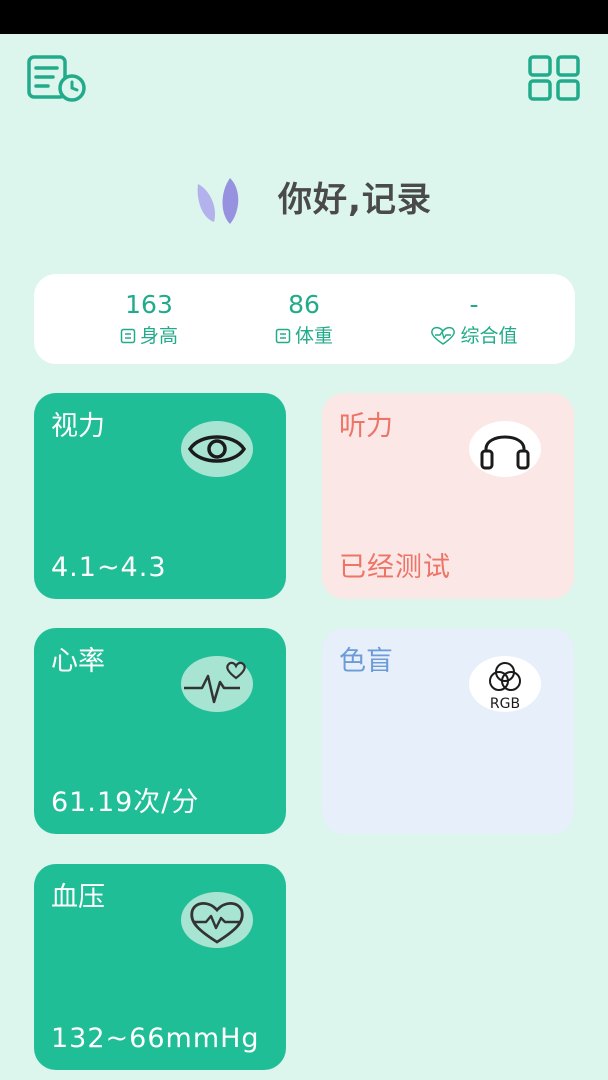 The width and height of the screenshot is (608, 1080). What do you see at coordinates (443, 335) in the screenshot?
I see `heart-pulse-icon` at bounding box center [443, 335].